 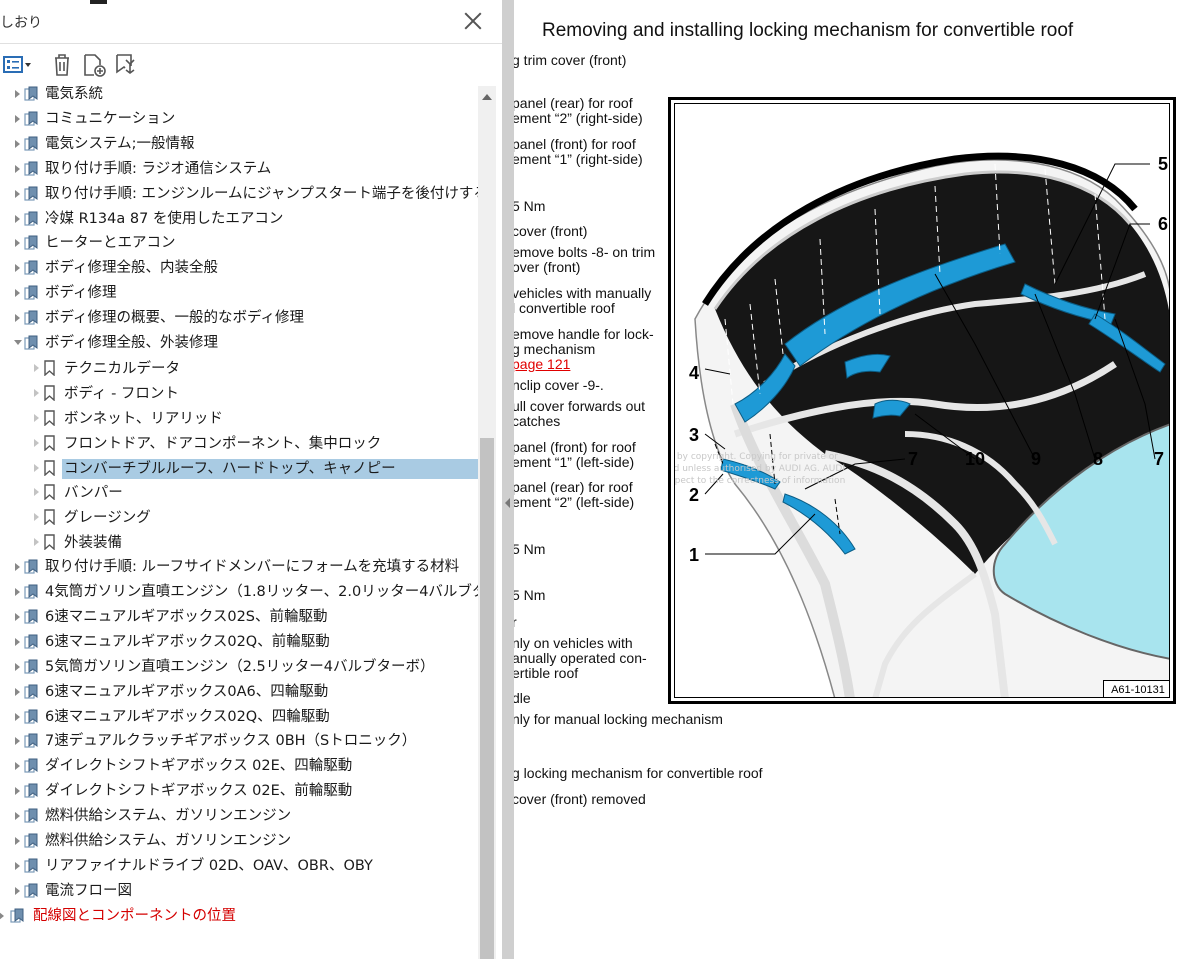 I want to click on bookmark-item: 6速マニュアルギアボックス02Q、四輪駆動, so click(x=239, y=717).